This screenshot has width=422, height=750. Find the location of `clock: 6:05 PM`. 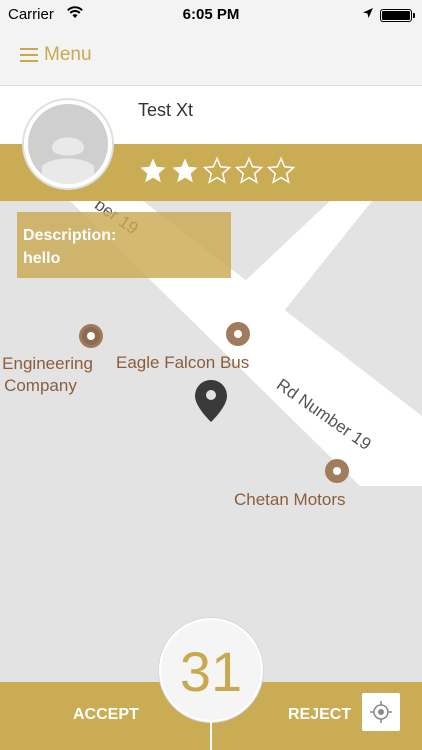

clock: 6:05 PM is located at coordinates (211, 14).